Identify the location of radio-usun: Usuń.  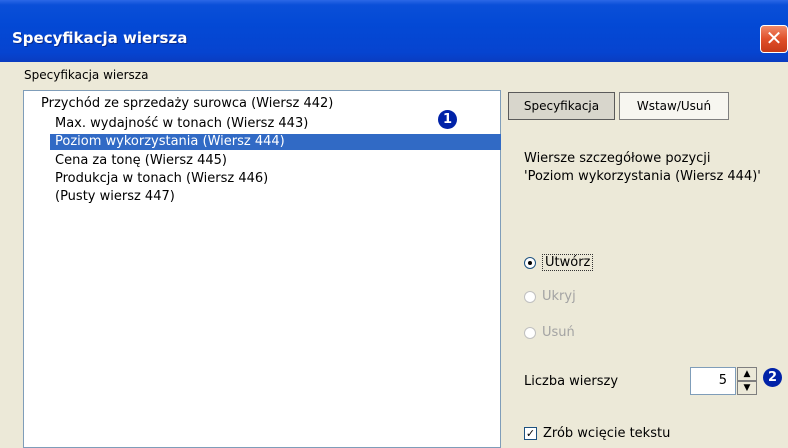
(549, 333).